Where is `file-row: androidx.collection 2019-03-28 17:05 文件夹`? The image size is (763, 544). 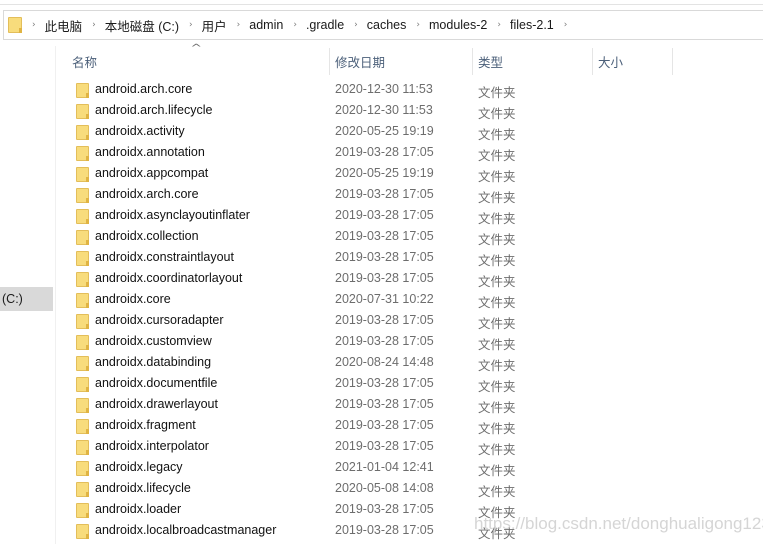
file-row: androidx.collection 2019-03-28 17:05 文件夹 is located at coordinates (409, 237).